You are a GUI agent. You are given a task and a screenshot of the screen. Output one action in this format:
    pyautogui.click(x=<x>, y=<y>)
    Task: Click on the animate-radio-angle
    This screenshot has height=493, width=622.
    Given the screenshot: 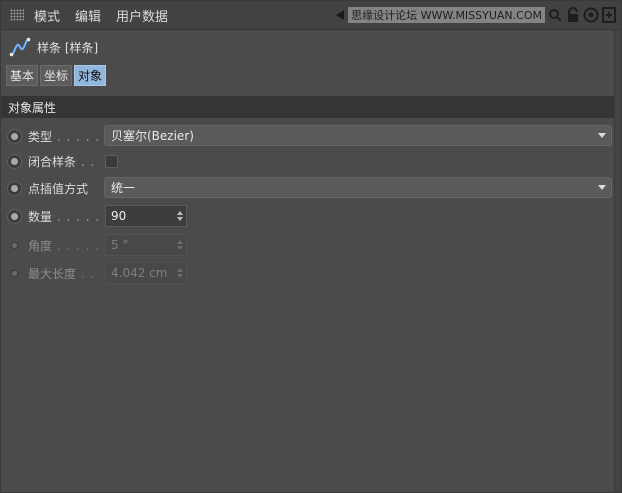 What is the action you would take?
    pyautogui.click(x=14, y=245)
    